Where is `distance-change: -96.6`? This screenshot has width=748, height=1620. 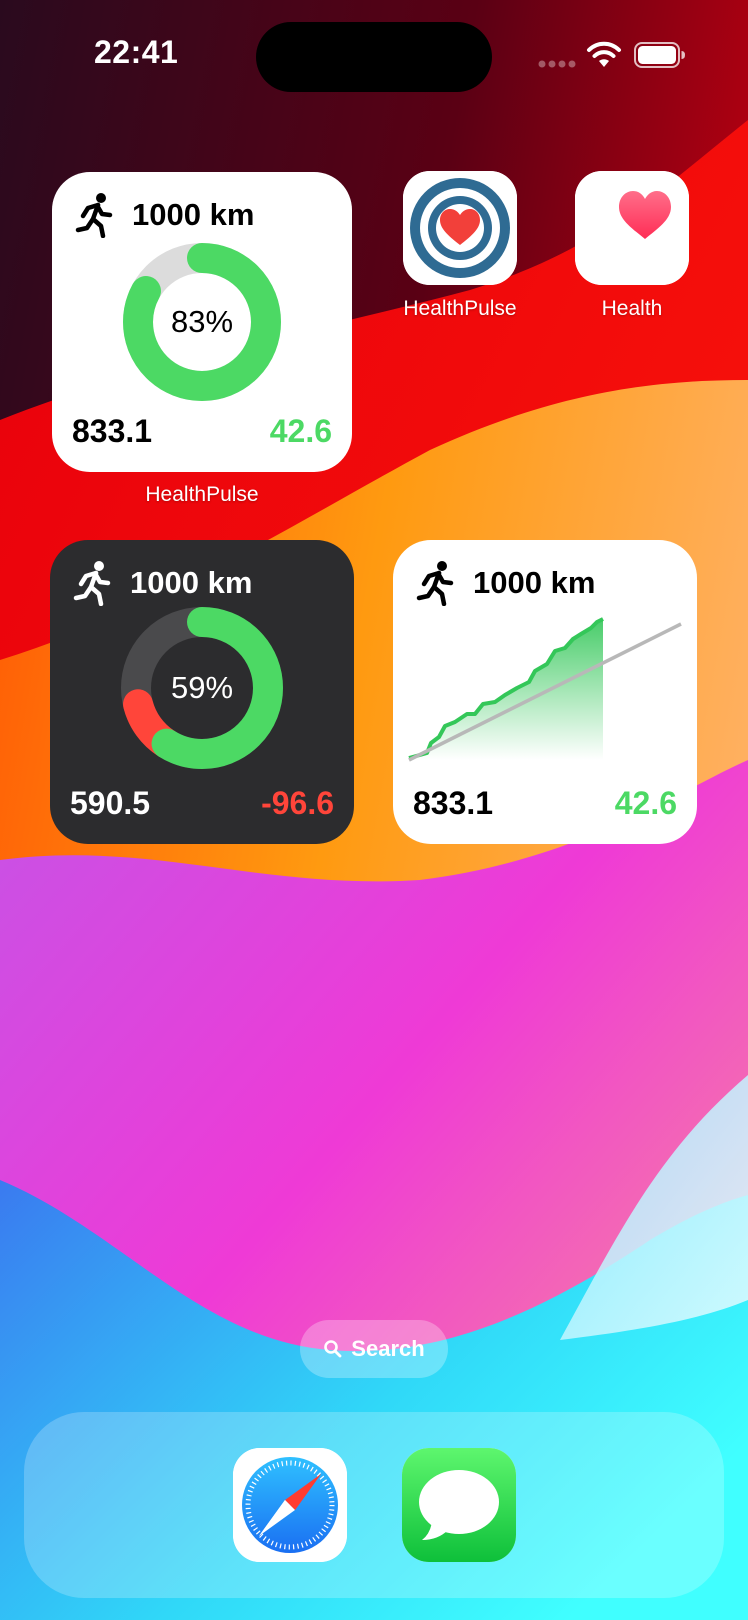
distance-change: -96.6 is located at coordinates (297, 803).